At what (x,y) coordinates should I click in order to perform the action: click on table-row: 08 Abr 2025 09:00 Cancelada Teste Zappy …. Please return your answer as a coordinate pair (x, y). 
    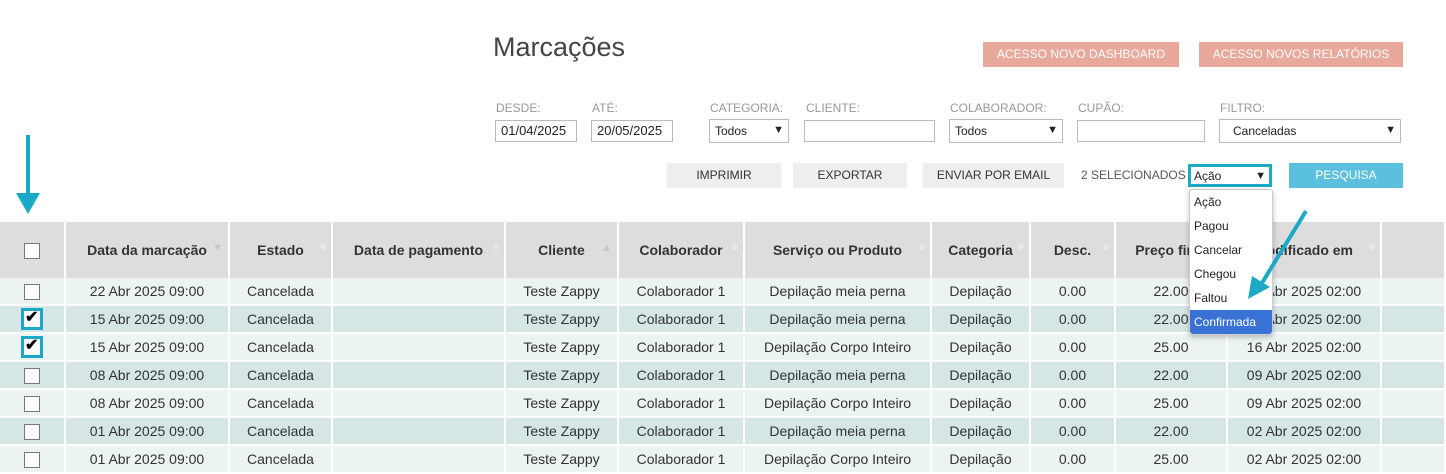
    Looking at the image, I should click on (723, 404).